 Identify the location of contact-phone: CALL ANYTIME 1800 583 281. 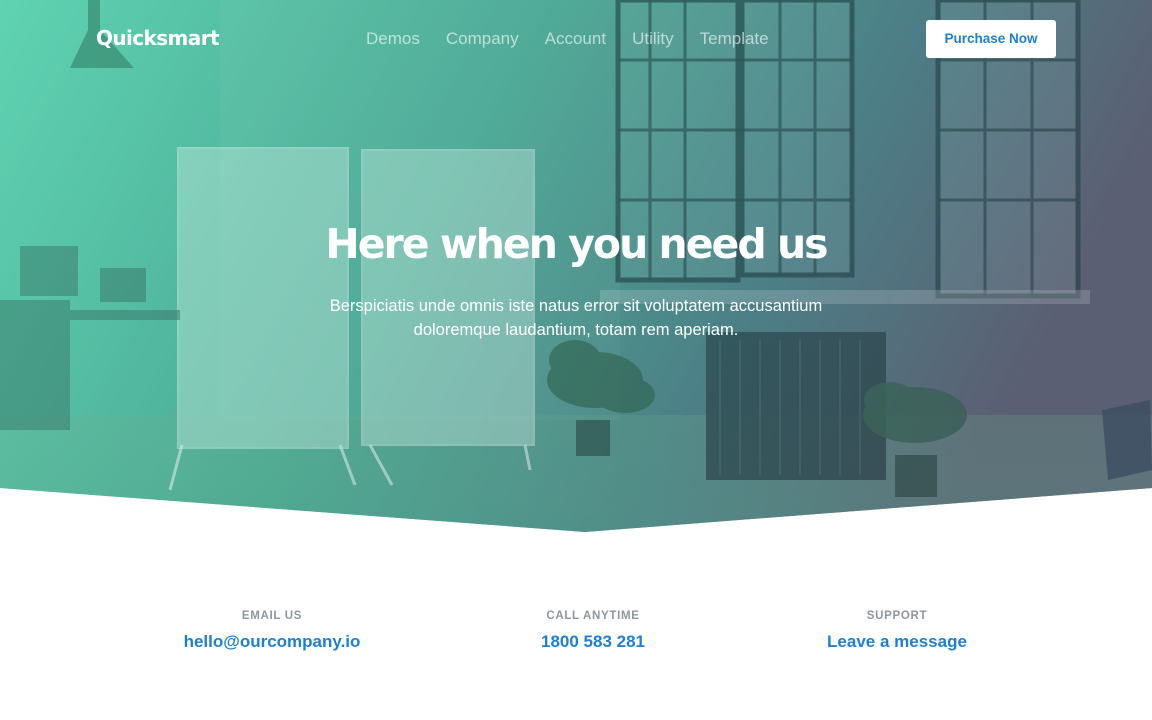
(593, 631).